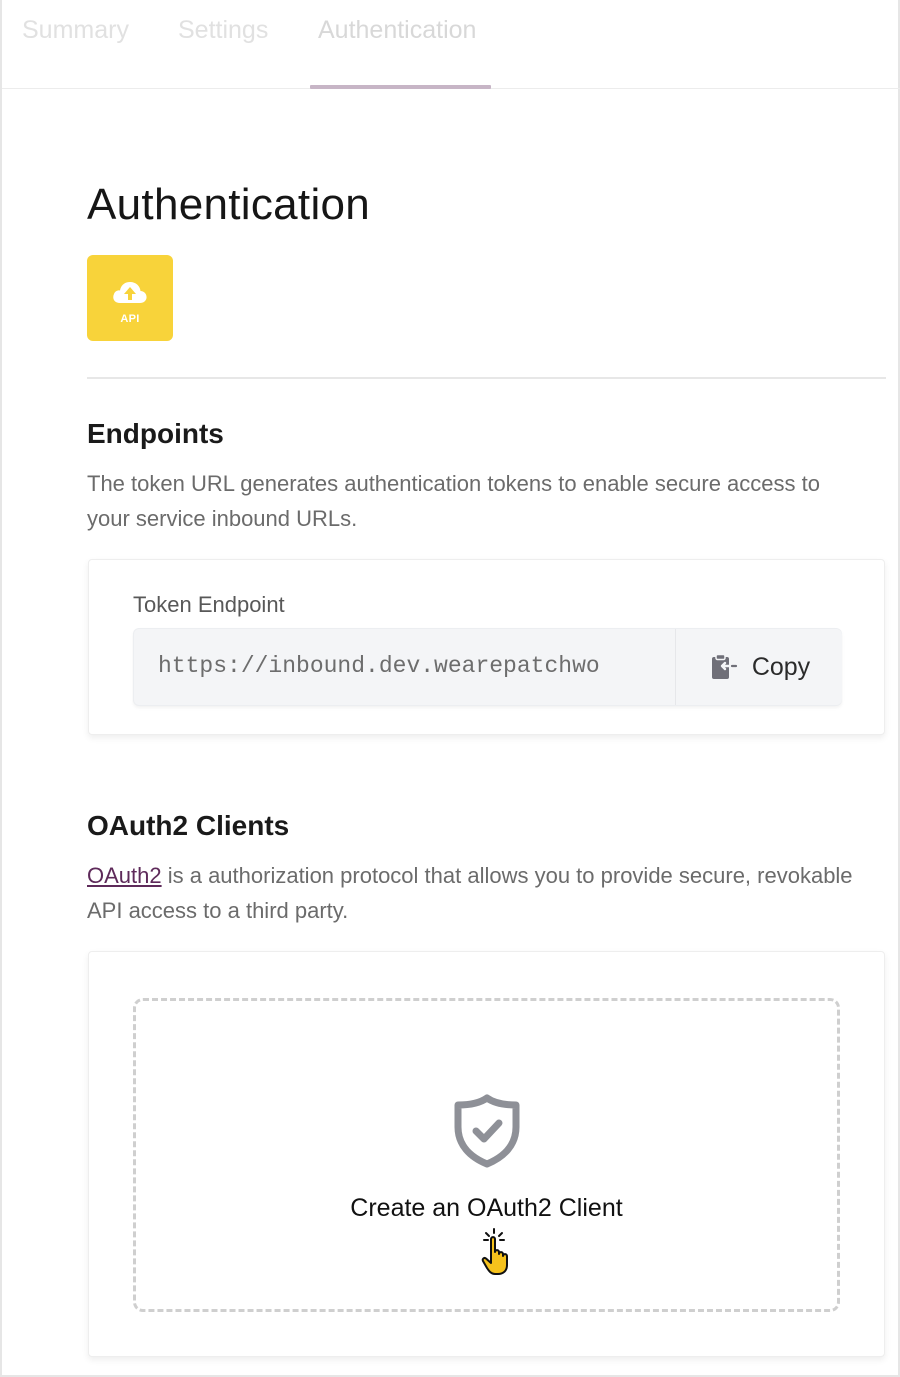 The height and width of the screenshot is (1377, 900). What do you see at coordinates (486, 378) in the screenshot?
I see `section-divider` at bounding box center [486, 378].